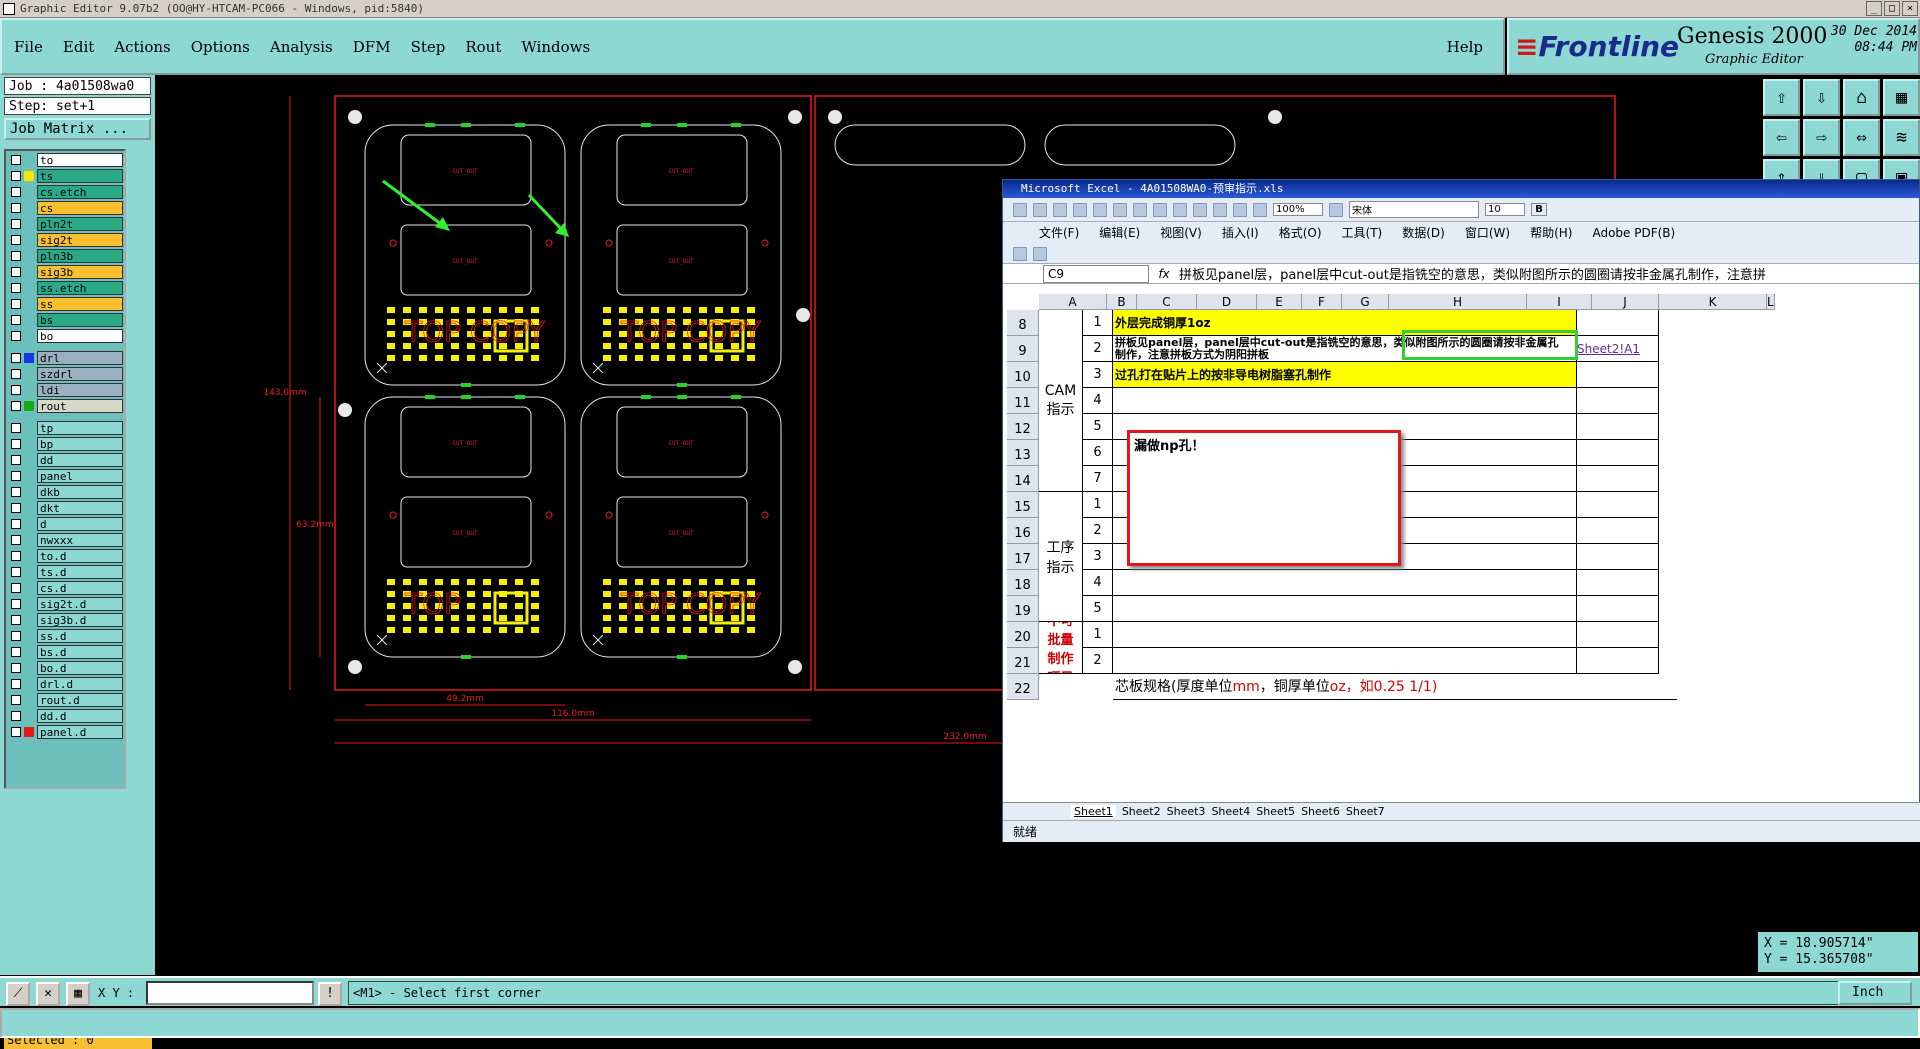 This screenshot has width=1920, height=1049. Describe the element at coordinates (220, 47) in the screenshot. I see `menu-options: Options` at that location.